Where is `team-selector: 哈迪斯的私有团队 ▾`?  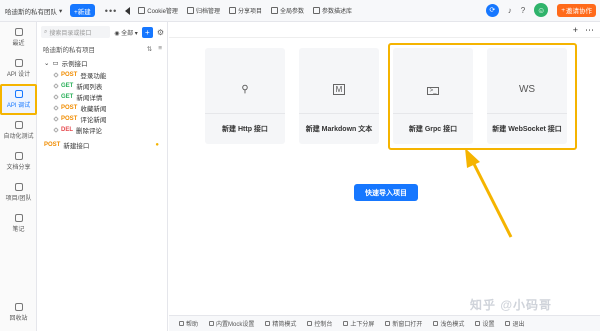 team-selector: 哈迪斯的私有团队 ▾ is located at coordinates (33, 11).